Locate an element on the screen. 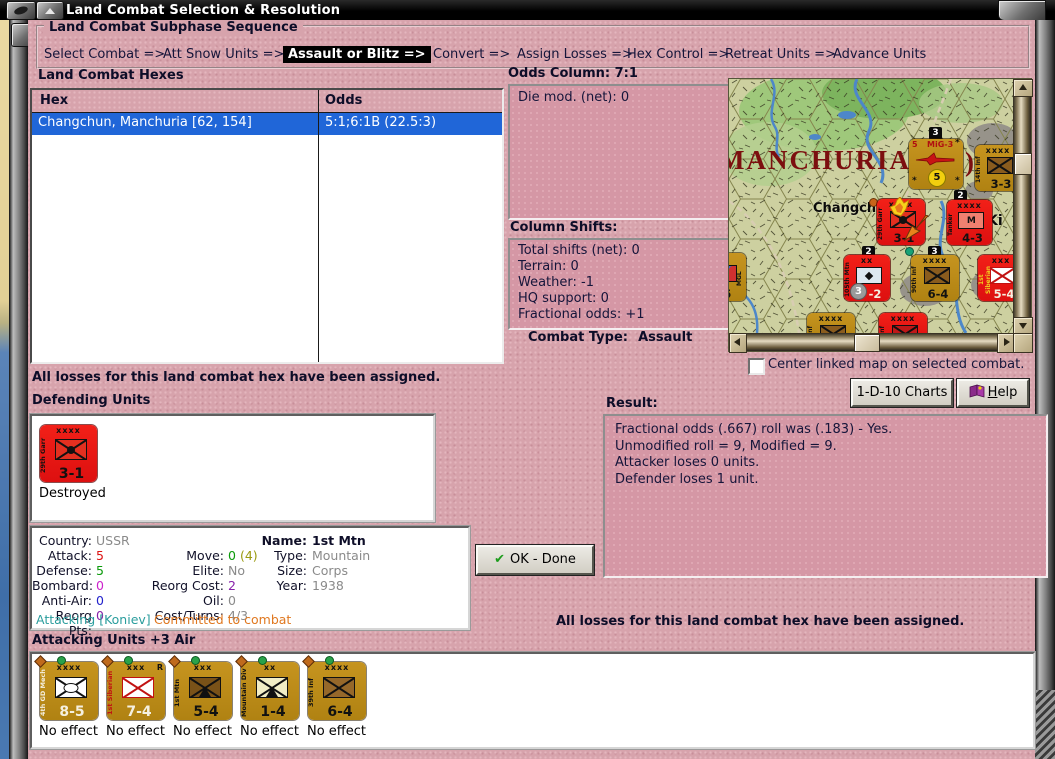 This screenshot has height=759, width=1055. map-town-changchun: Changch is located at coordinates (845, 208).